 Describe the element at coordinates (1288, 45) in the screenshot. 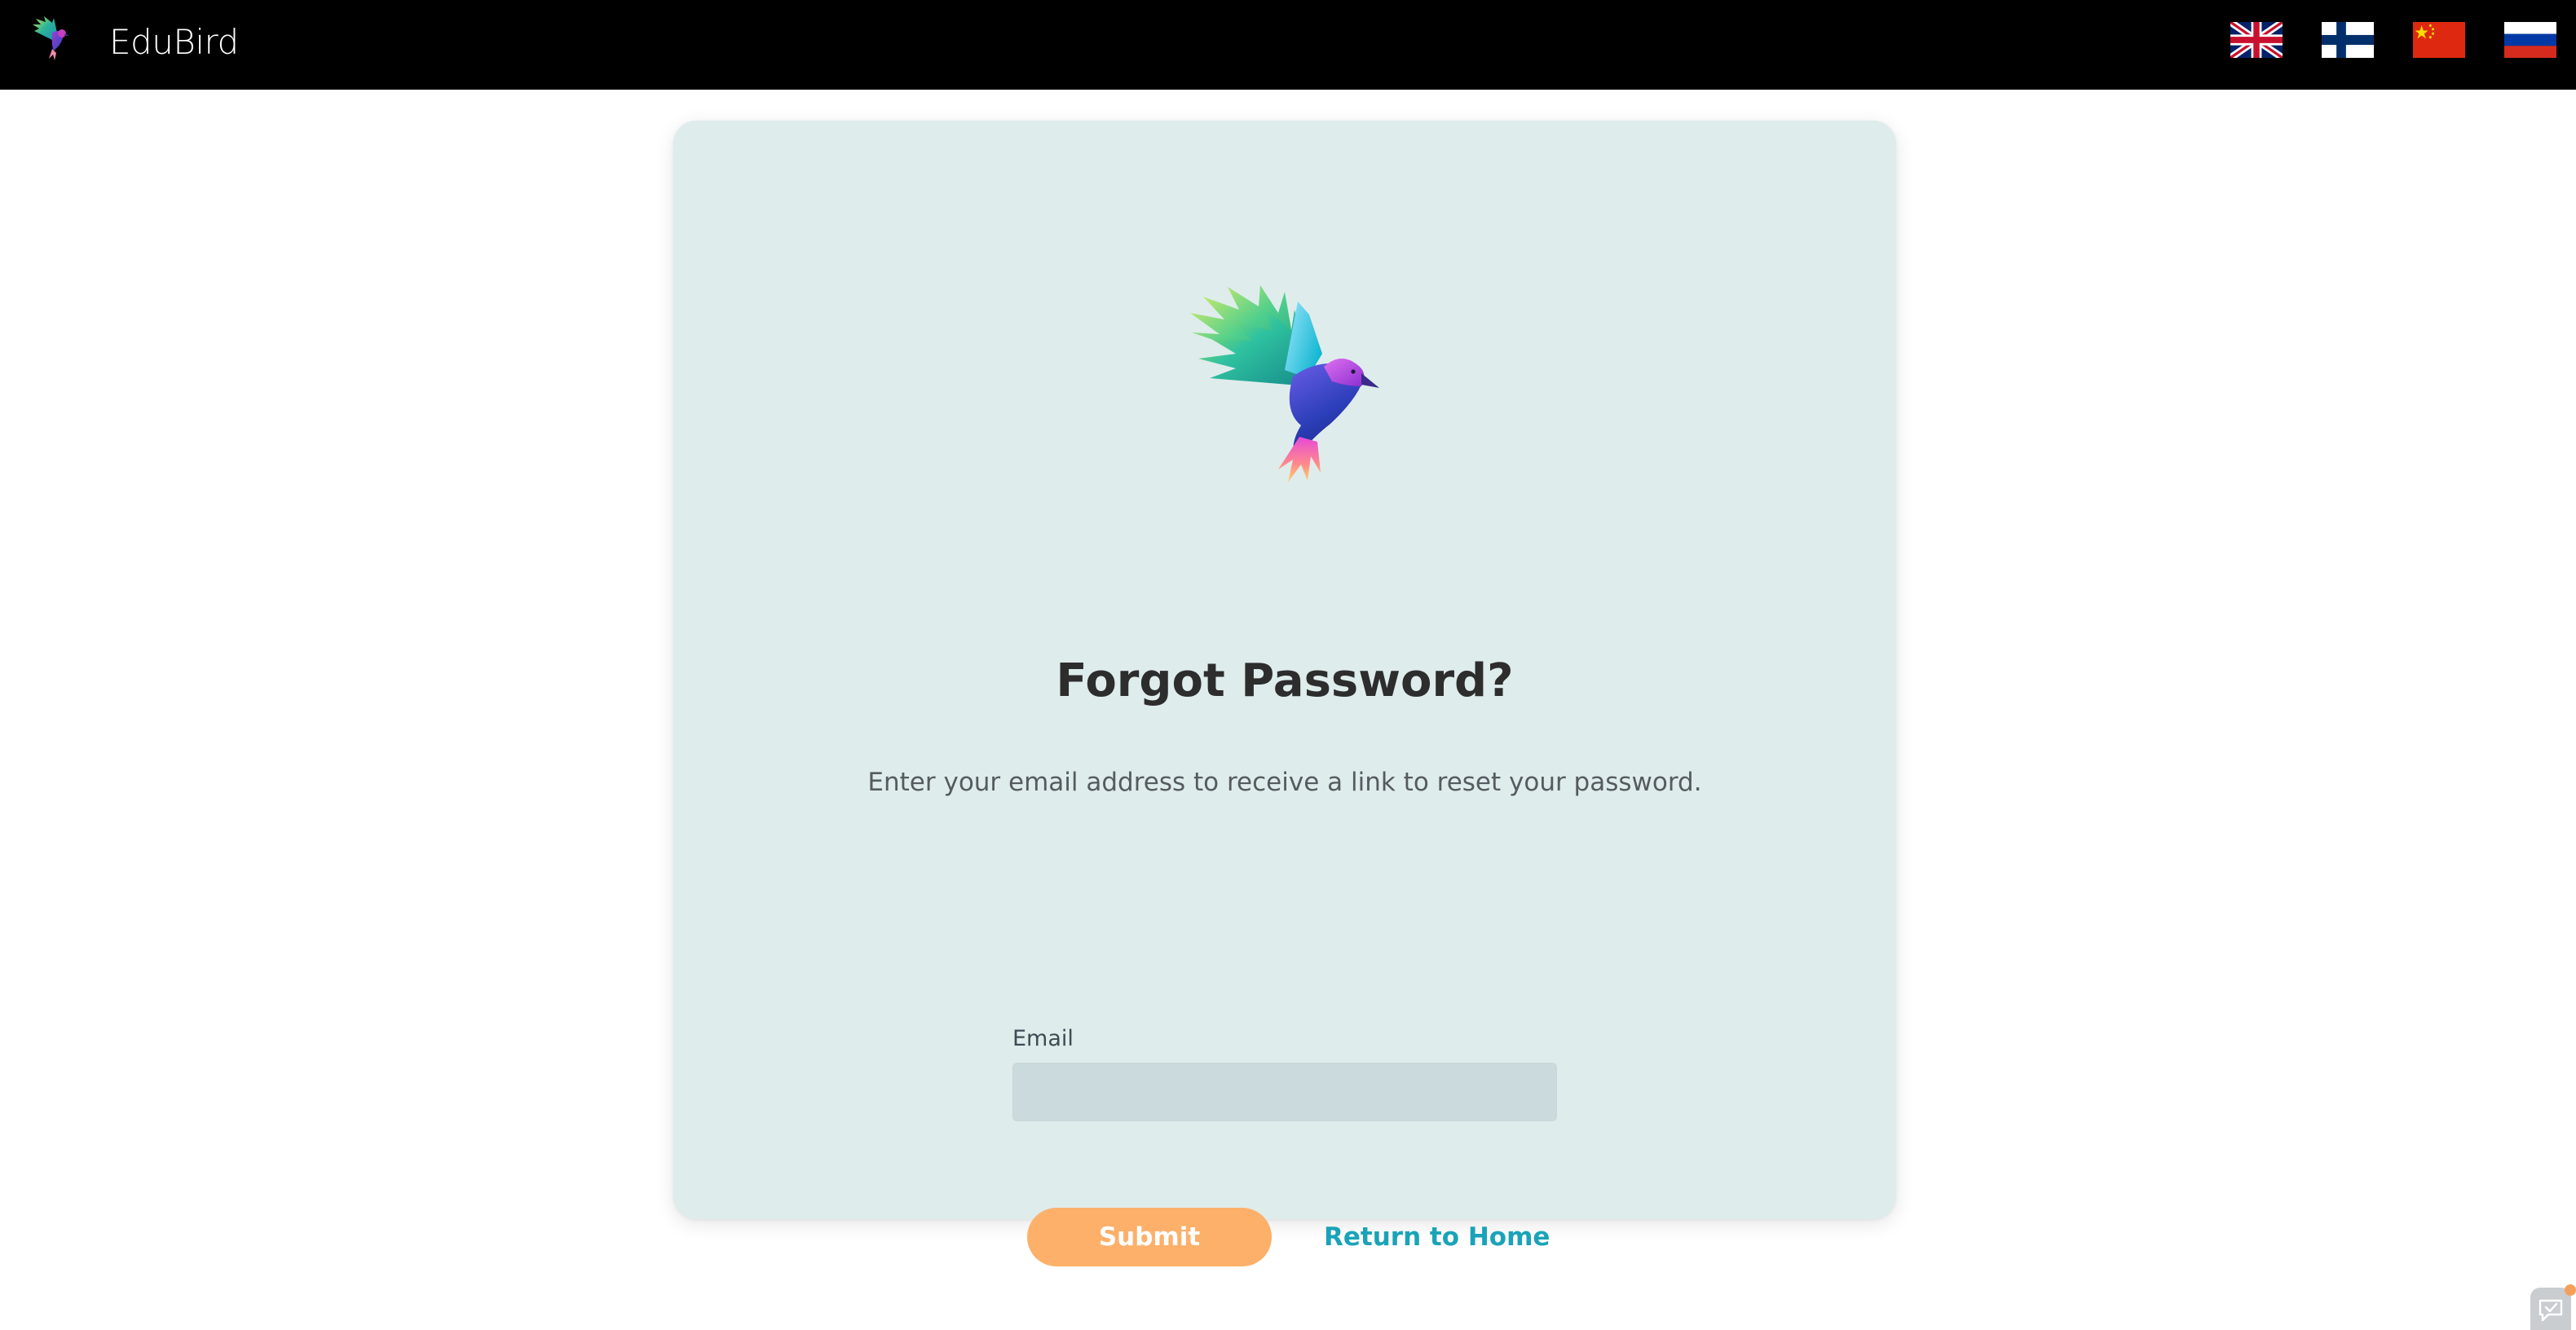

I see `top-navbar: EduBird` at that location.